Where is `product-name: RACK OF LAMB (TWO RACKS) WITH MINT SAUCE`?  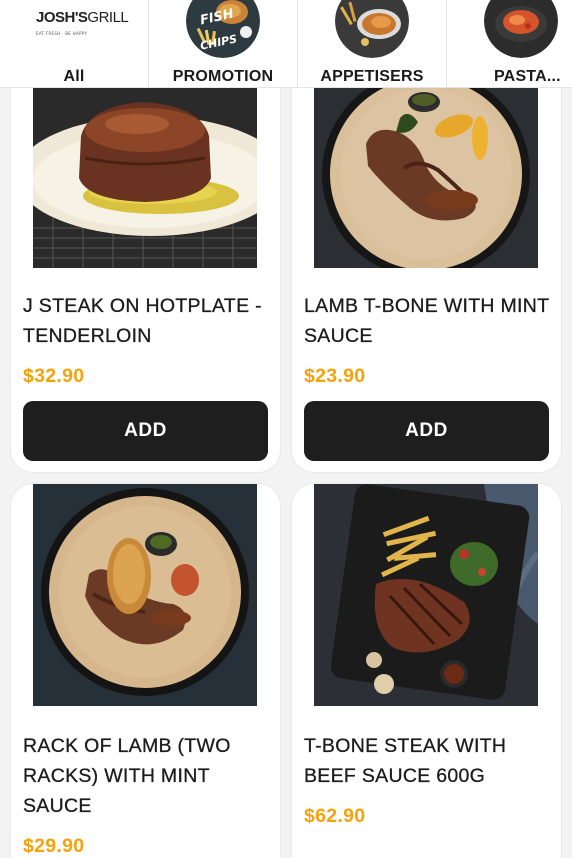
product-name: RACK OF LAMB (TWO RACKS) WITH MINT SAUCE is located at coordinates (127, 776).